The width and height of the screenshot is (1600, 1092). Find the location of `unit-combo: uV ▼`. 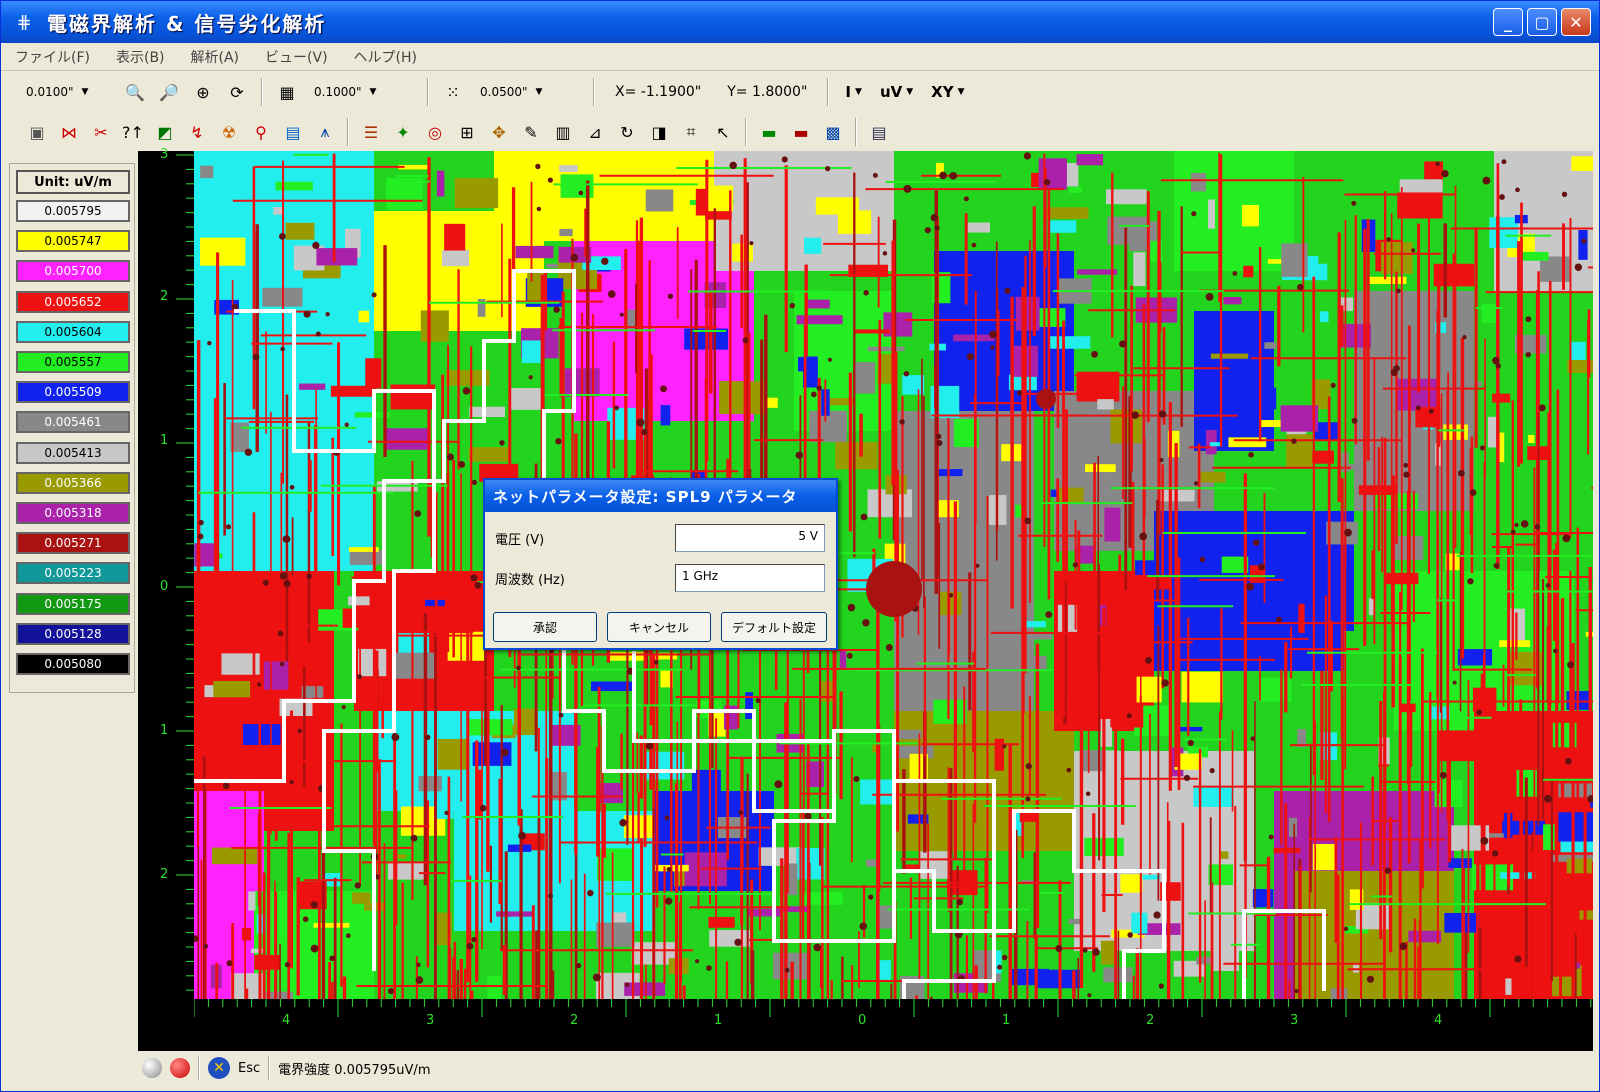

unit-combo: uV ▼ is located at coordinates (896, 92).